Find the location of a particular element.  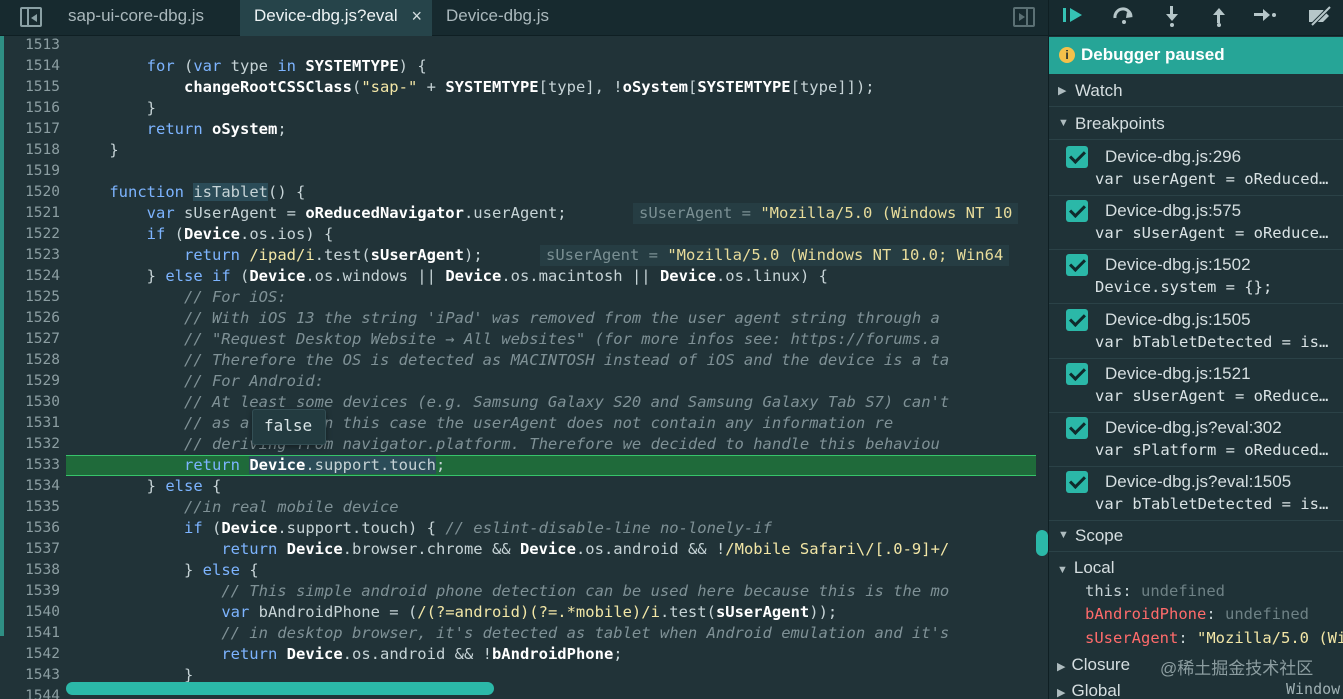

line-number: 1526 is located at coordinates (34, 318).